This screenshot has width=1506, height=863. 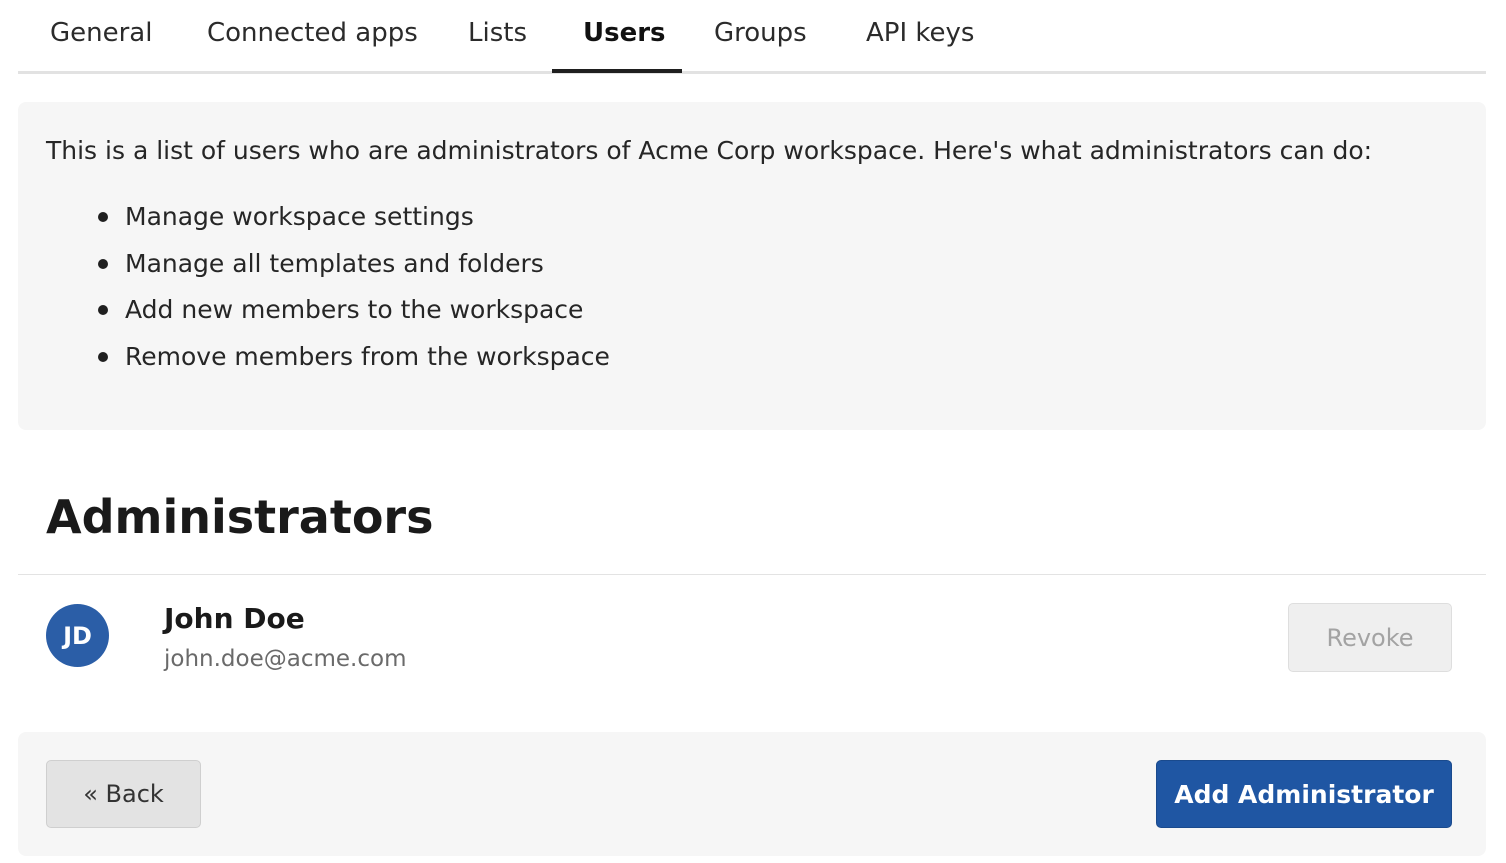 I want to click on revoke-button: Revoke, so click(x=1370, y=637).